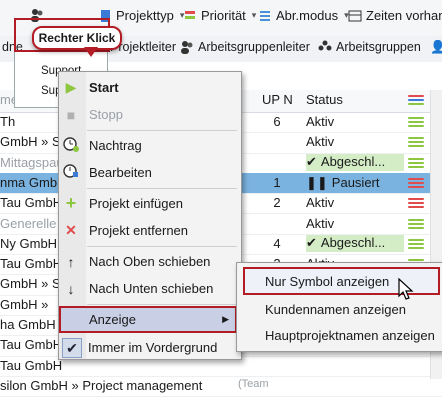 Image resolution: width=442 pixels, height=397 pixels. I want to click on people-icon, so click(187, 47).